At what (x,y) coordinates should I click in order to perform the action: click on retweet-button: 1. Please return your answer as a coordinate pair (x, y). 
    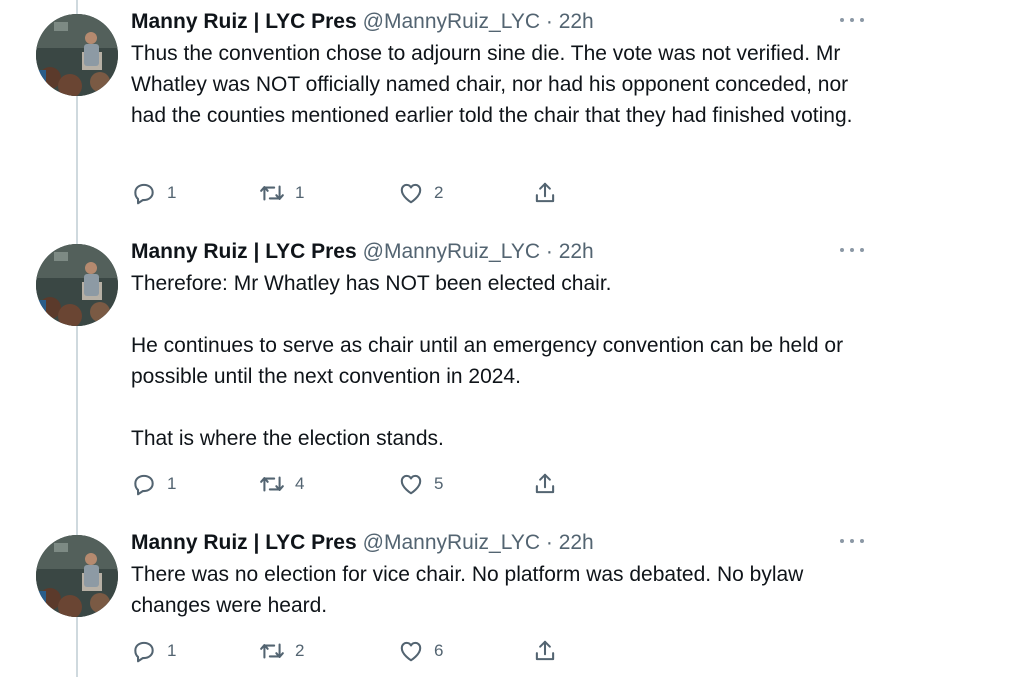
    Looking at the image, I should click on (281, 193).